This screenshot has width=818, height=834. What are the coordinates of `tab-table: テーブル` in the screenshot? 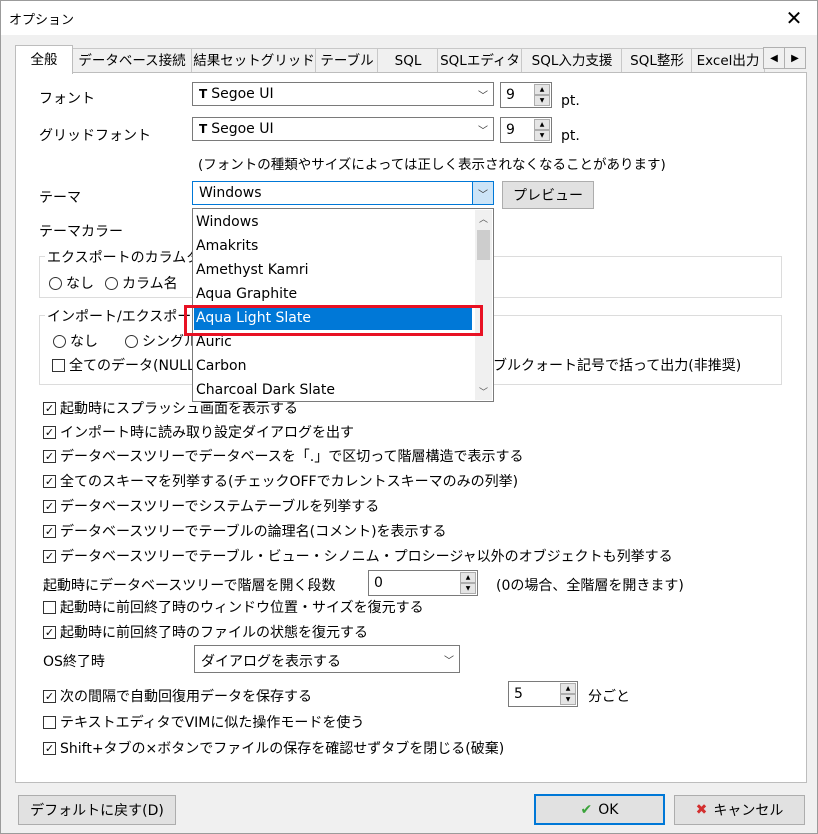 It's located at (347, 60).